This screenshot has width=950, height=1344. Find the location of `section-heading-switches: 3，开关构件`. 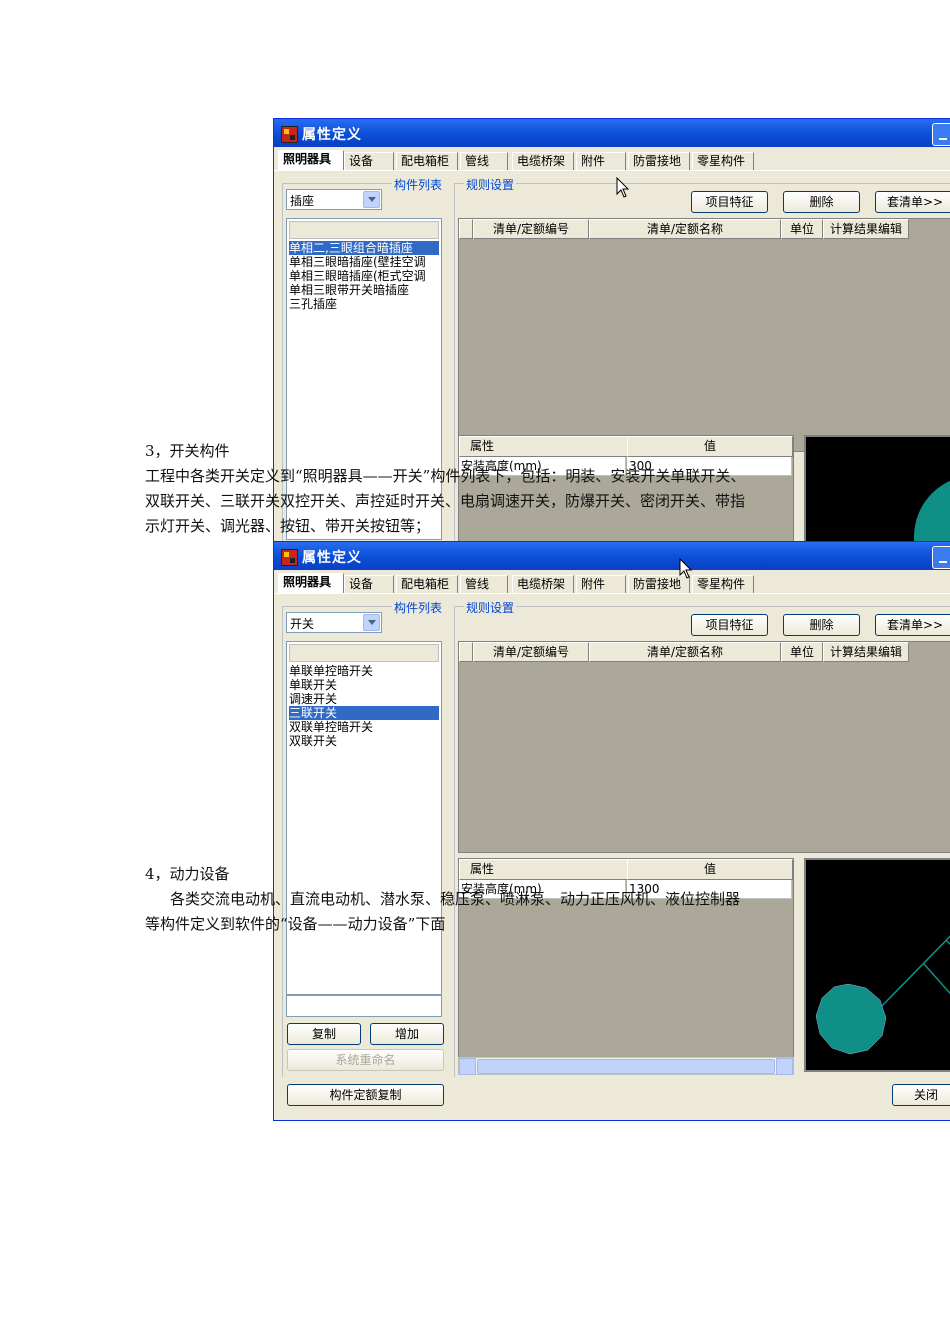

section-heading-switches: 3，开关构件 is located at coordinates (187, 451).